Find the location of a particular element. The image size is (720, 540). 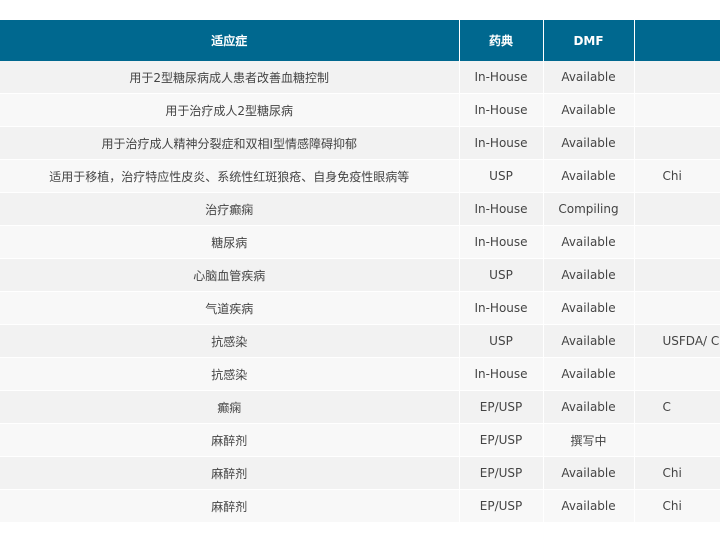

cell-dmf: 撰写中 is located at coordinates (589, 440).